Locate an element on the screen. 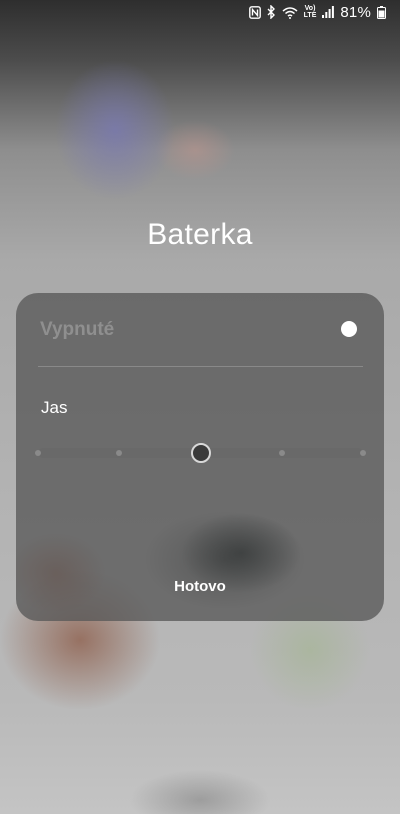 The height and width of the screenshot is (814, 400). brightness-label: Jas is located at coordinates (54, 407).